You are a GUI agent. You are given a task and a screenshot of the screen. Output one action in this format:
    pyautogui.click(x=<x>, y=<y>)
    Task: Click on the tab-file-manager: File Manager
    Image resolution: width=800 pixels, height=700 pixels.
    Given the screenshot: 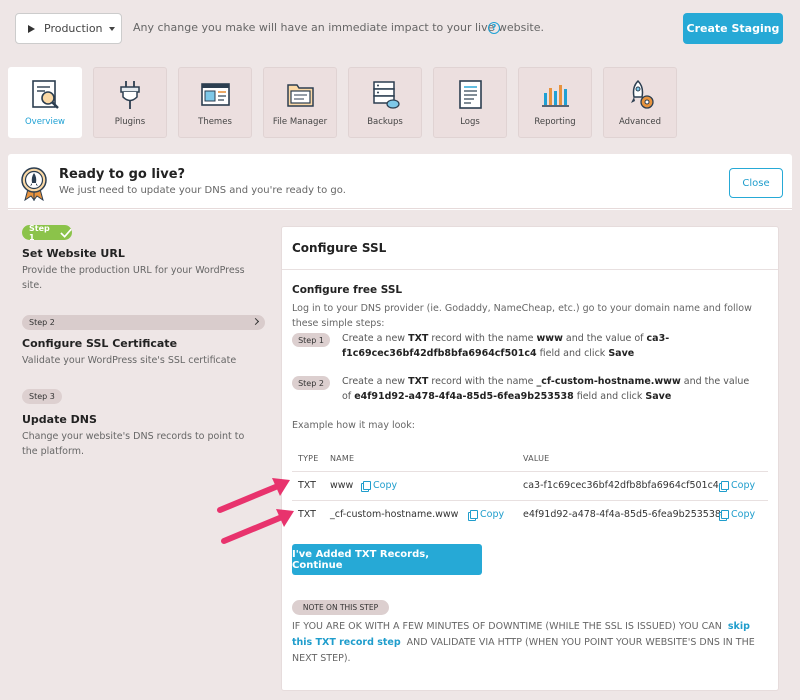 What is the action you would take?
    pyautogui.click(x=300, y=102)
    